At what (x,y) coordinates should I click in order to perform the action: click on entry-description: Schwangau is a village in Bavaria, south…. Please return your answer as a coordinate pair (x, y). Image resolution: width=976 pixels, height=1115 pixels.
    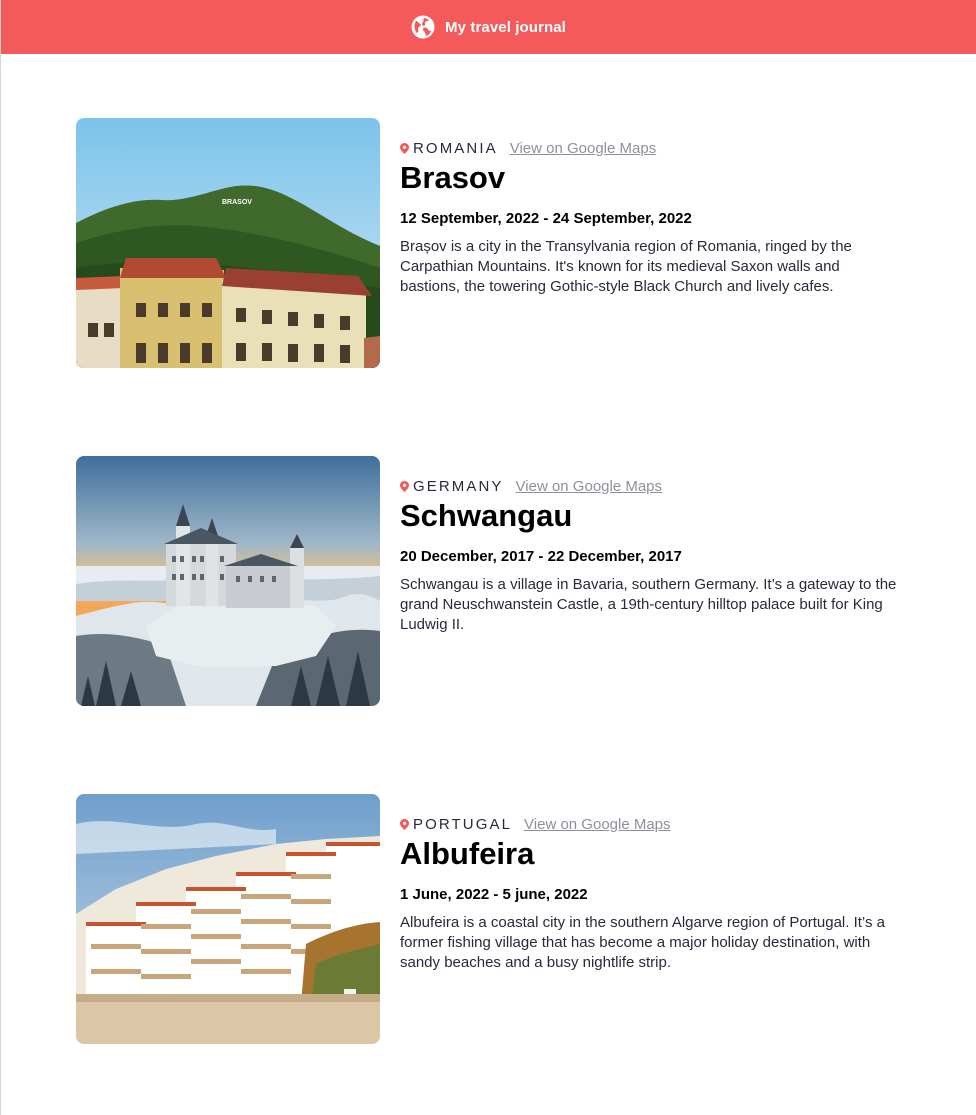
    Looking at the image, I should click on (648, 604).